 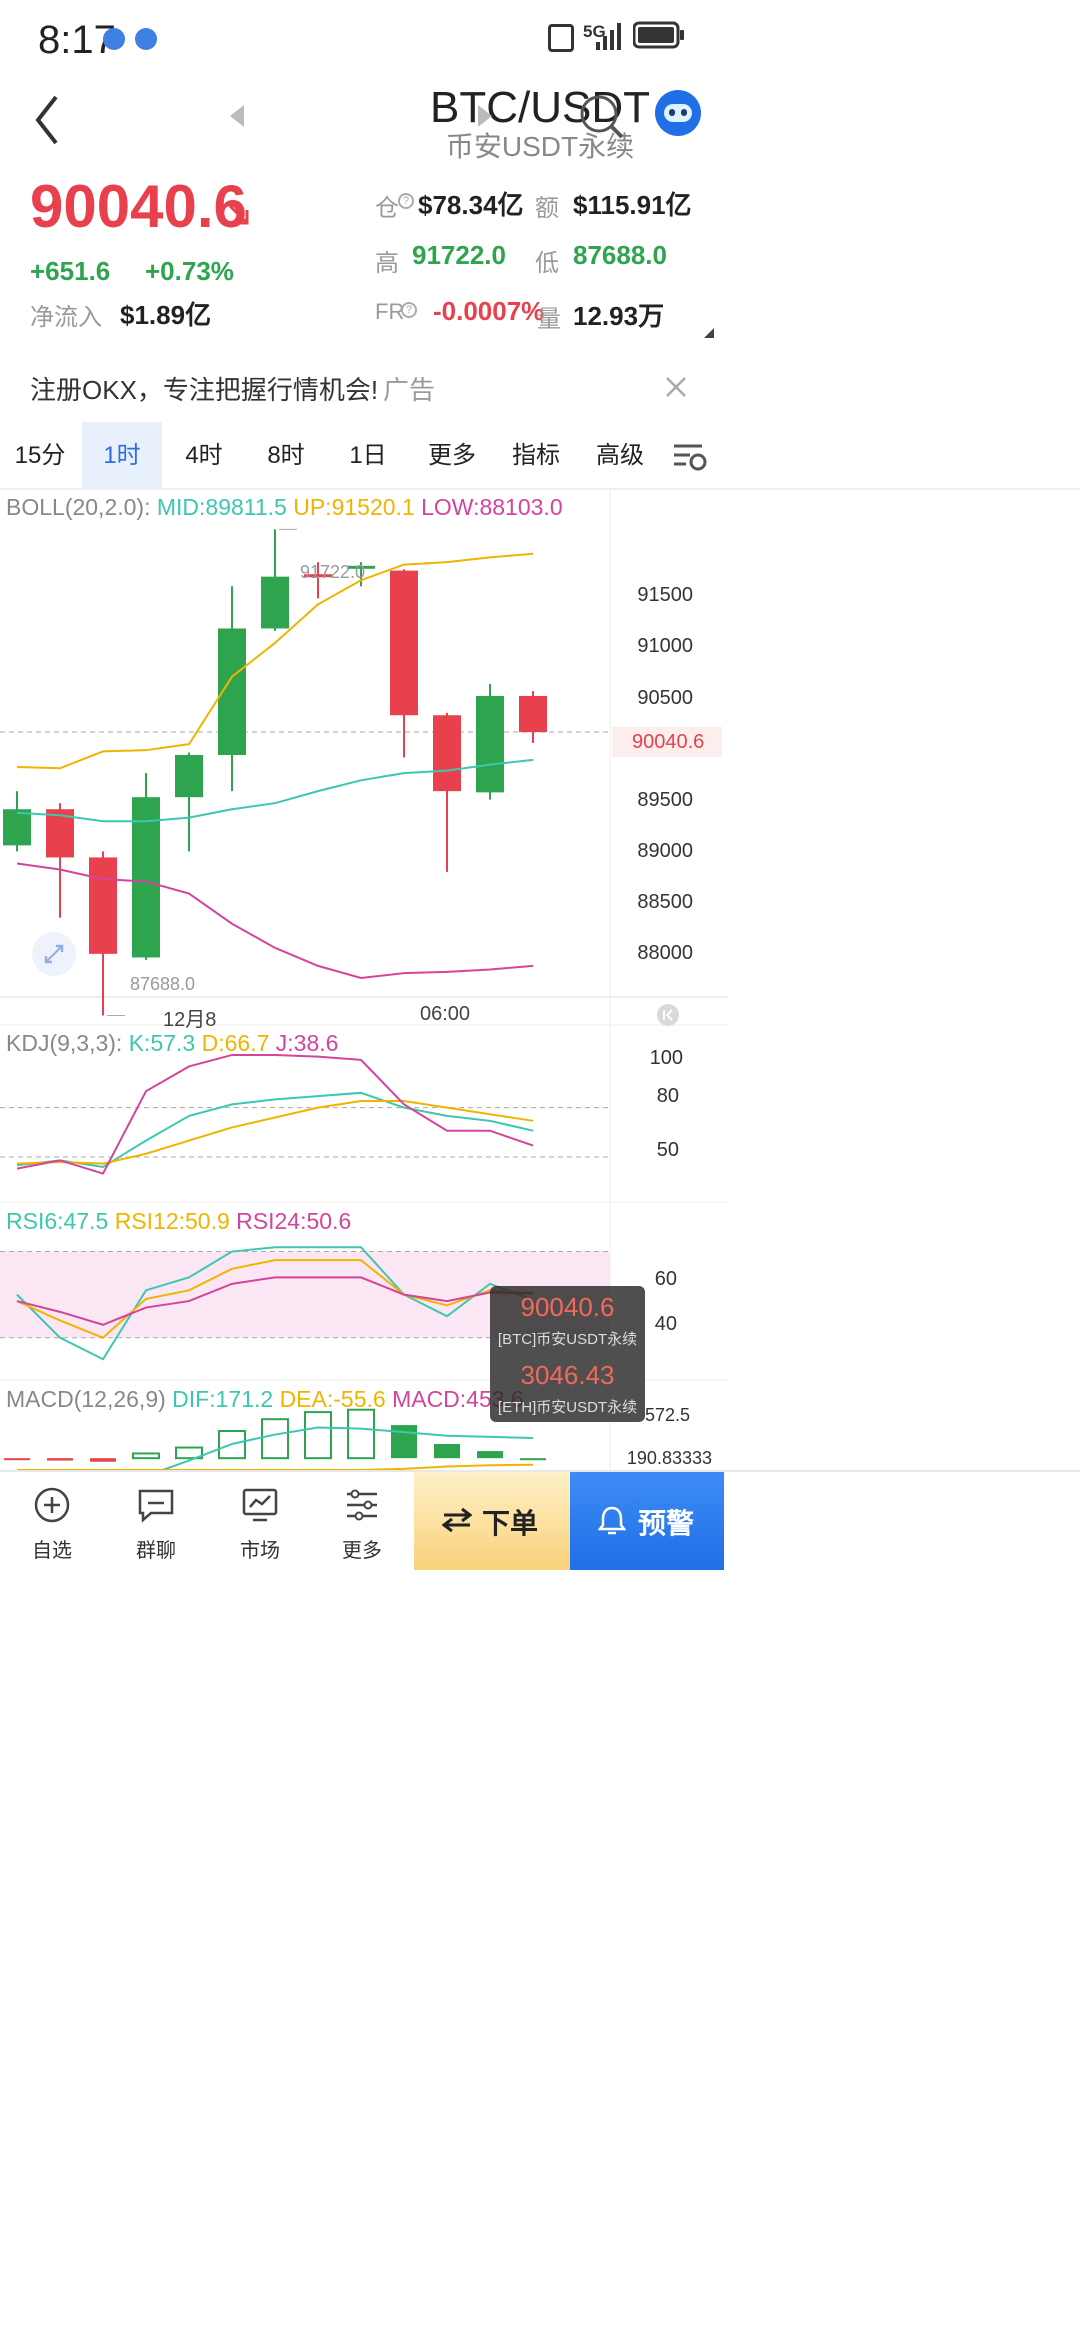 What do you see at coordinates (666, 1058) in the screenshot?
I see `kdj-axis-label: 100` at bounding box center [666, 1058].